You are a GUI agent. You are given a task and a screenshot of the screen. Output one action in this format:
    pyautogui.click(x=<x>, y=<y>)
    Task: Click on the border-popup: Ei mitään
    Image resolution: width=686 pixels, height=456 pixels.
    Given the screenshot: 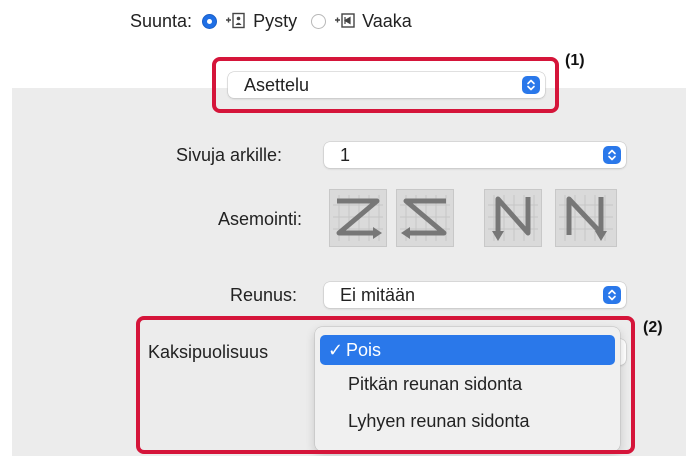 What is the action you would take?
    pyautogui.click(x=475, y=295)
    